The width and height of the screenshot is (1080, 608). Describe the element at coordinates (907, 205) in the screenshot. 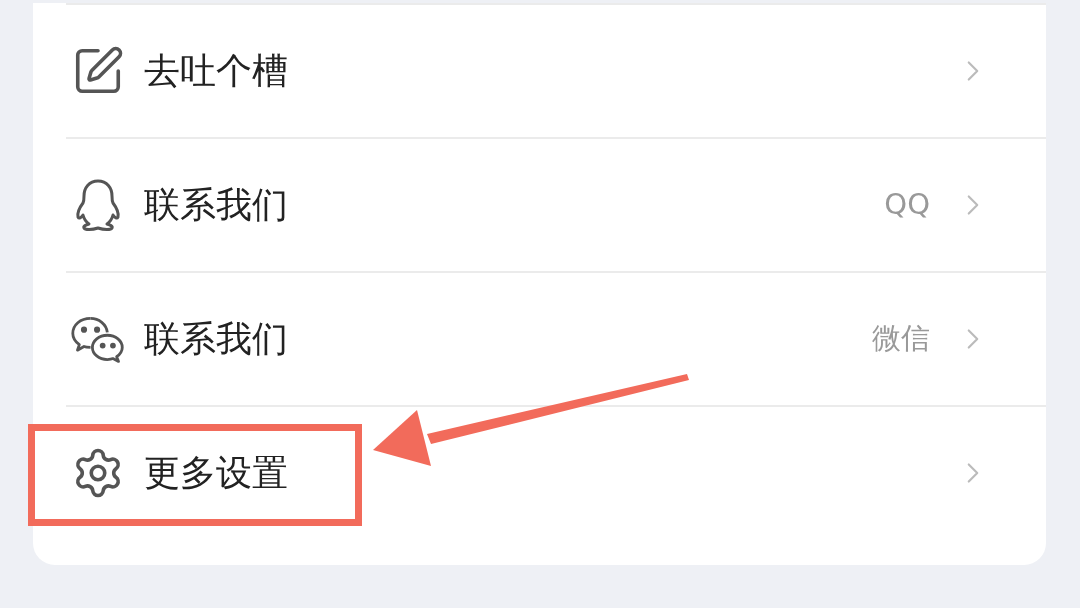

I see `menu-value: QQ` at that location.